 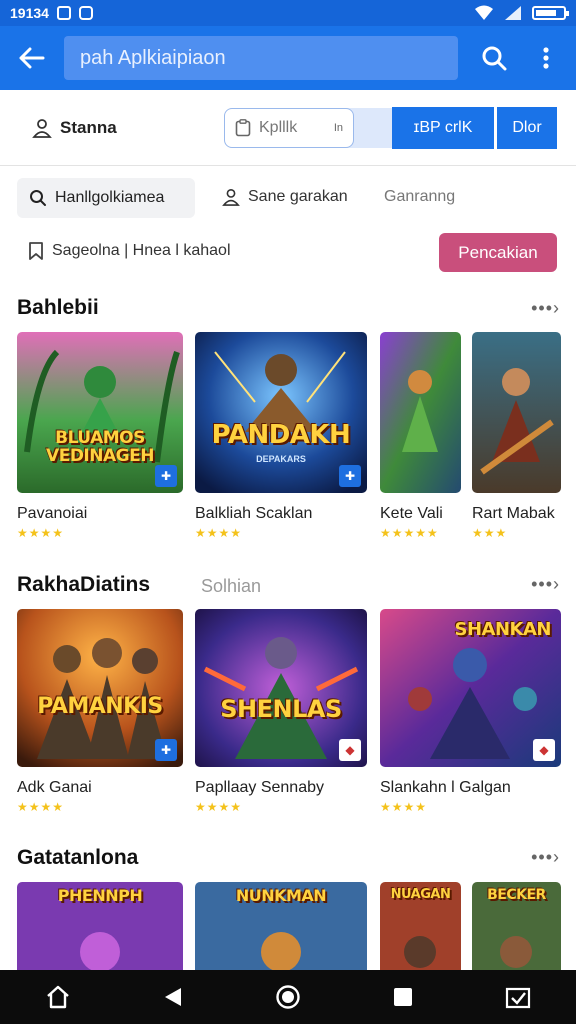 I want to click on section-title: RakhaDiatins, so click(x=84, y=584).